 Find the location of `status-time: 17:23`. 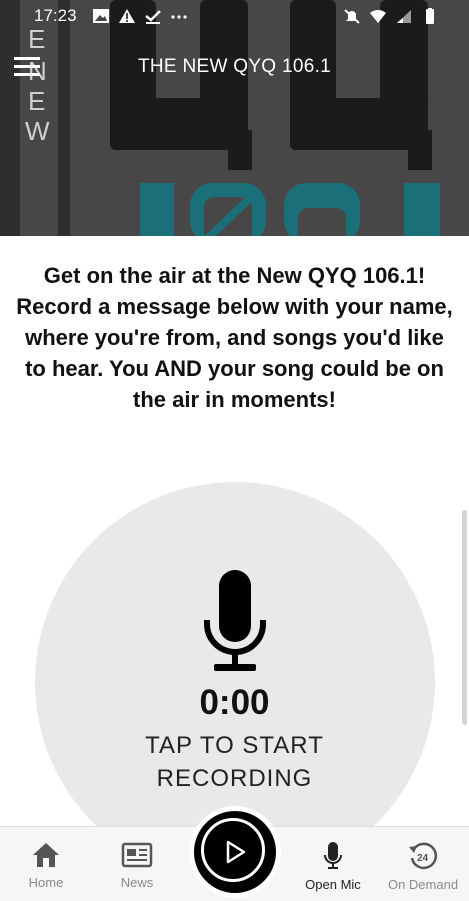

status-time: 17:23 is located at coordinates (55, 15).